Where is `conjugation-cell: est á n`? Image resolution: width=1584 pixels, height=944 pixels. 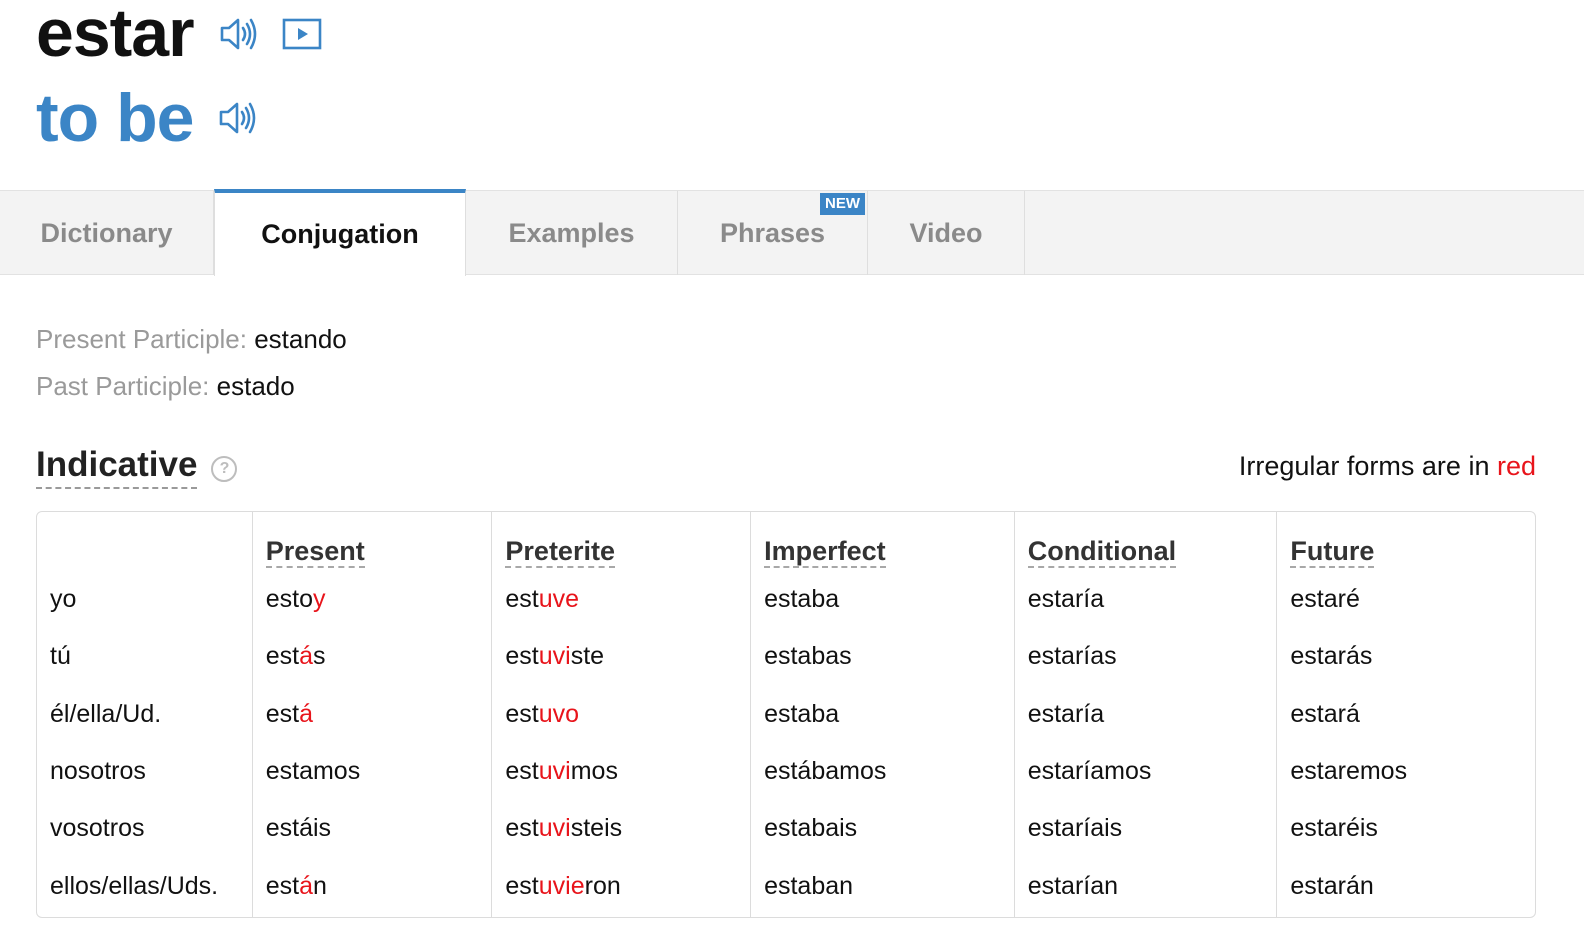
conjugation-cell: est á n is located at coordinates (379, 885).